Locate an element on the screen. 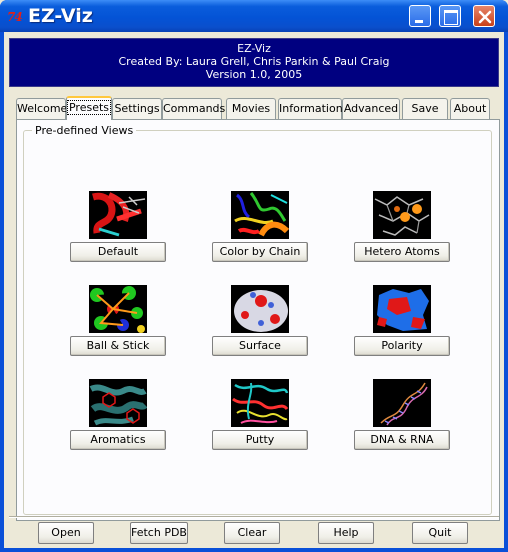  tab-information: Information is located at coordinates (310, 108).